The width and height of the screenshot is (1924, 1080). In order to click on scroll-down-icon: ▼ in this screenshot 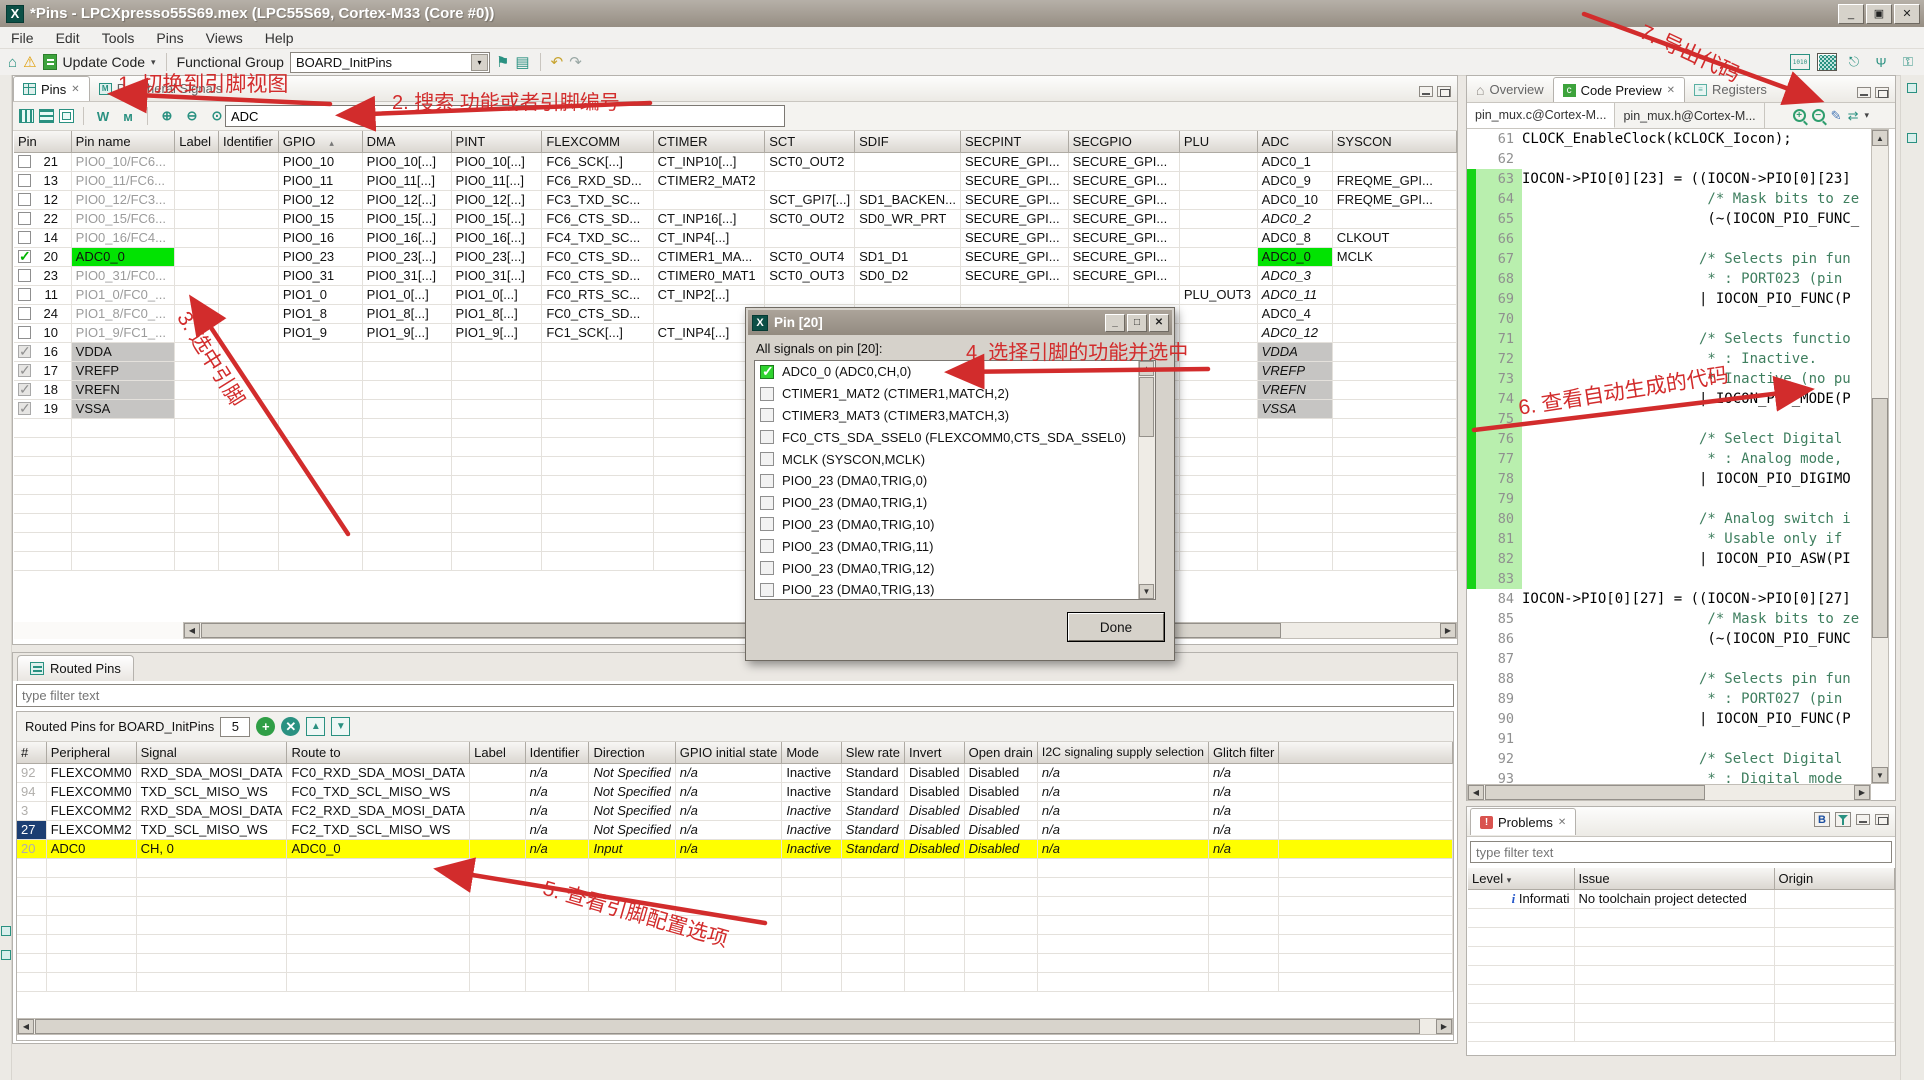, I will do `click(1146, 591)`.